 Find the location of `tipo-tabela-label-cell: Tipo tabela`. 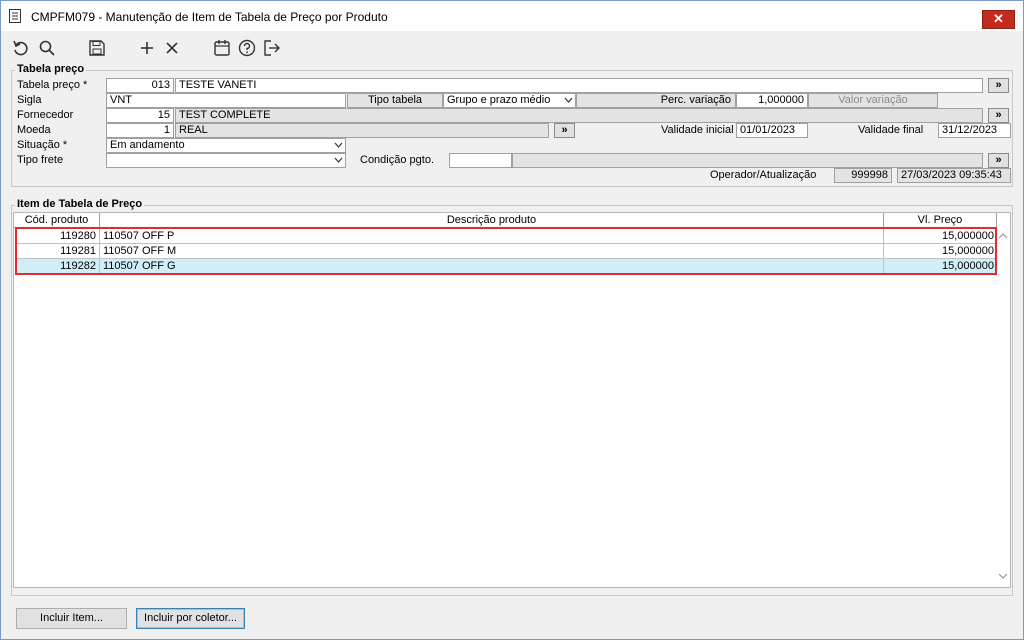

tipo-tabela-label-cell: Tipo tabela is located at coordinates (395, 100).